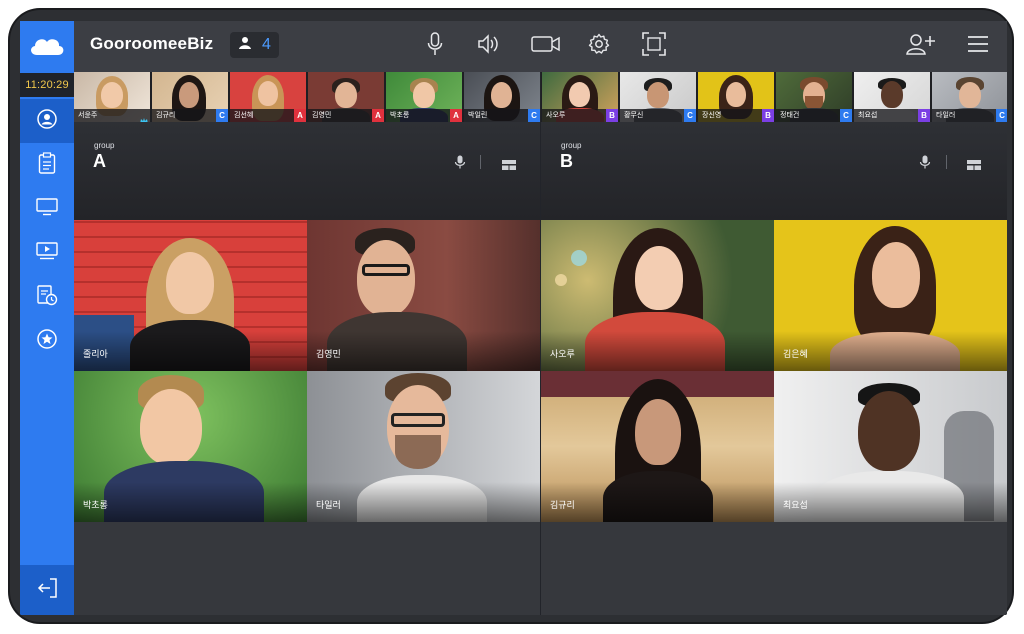 The height and width of the screenshot is (634, 1024). Describe the element at coordinates (657, 446) in the screenshot. I see `video-tile: 김규리` at that location.